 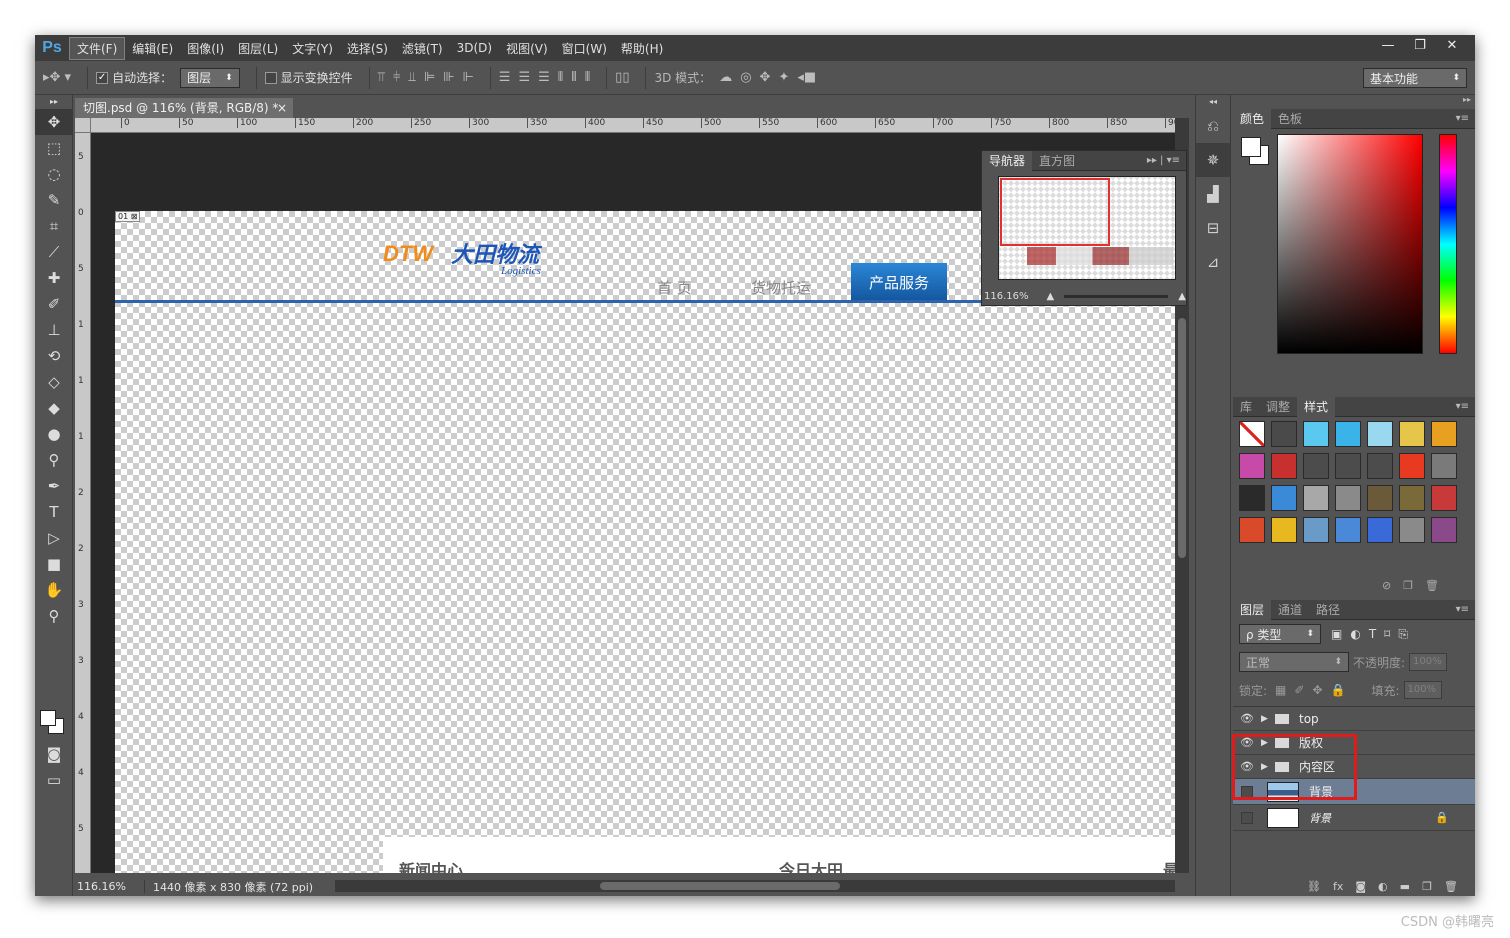 I want to click on link-icon: ⛓, so click(x=1314, y=886).